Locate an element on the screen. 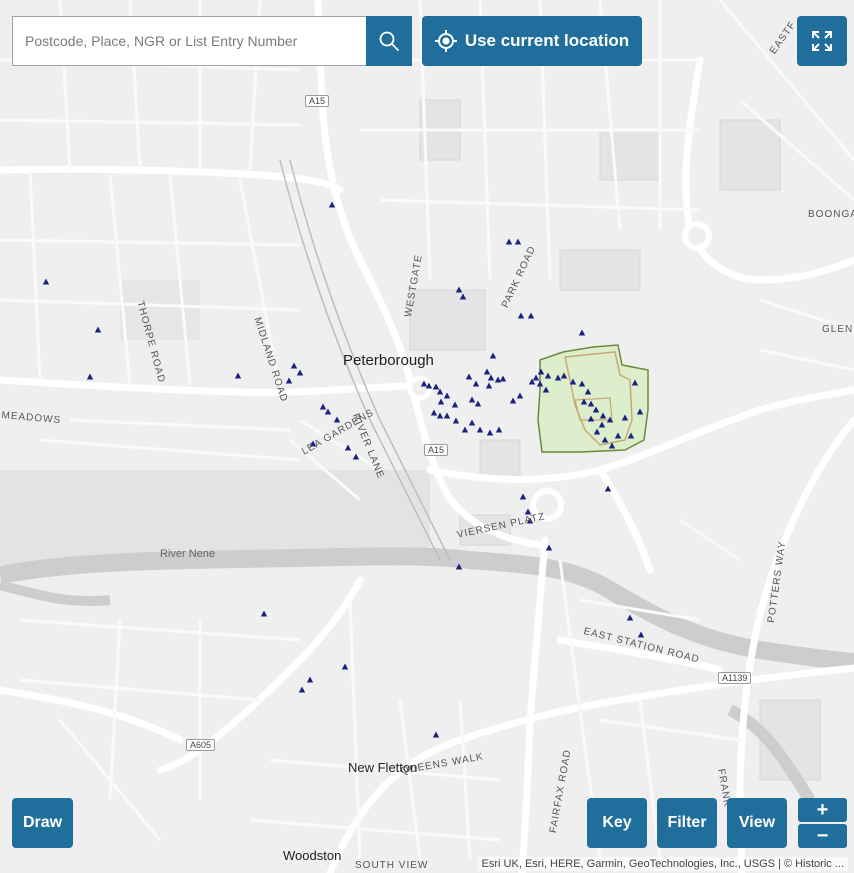 The image size is (854, 873). use-current-location-label: Use current location is located at coordinates (547, 40).